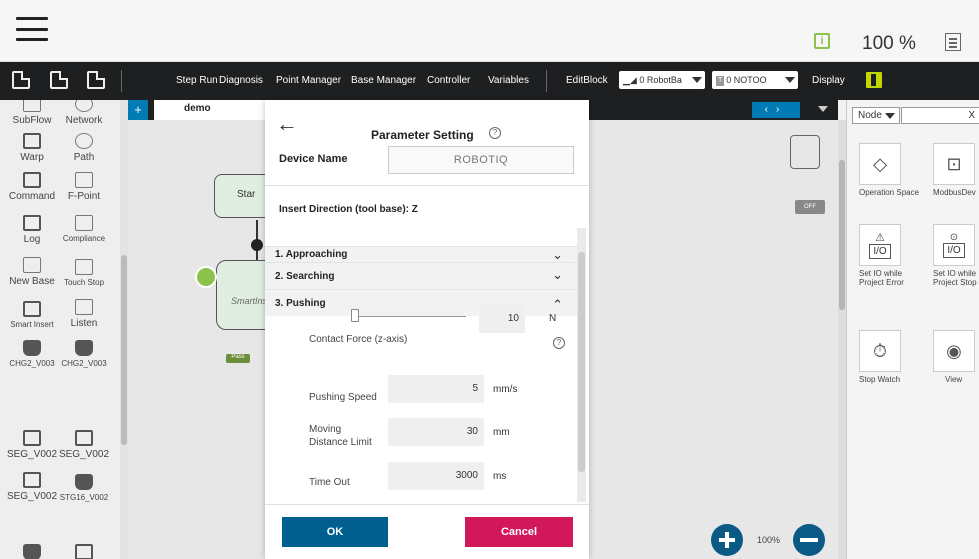 This screenshot has width=979, height=559. Describe the element at coordinates (891, 357) in the screenshot. I see `node-item-stop-watch: ⏱ Stop Watch` at that location.